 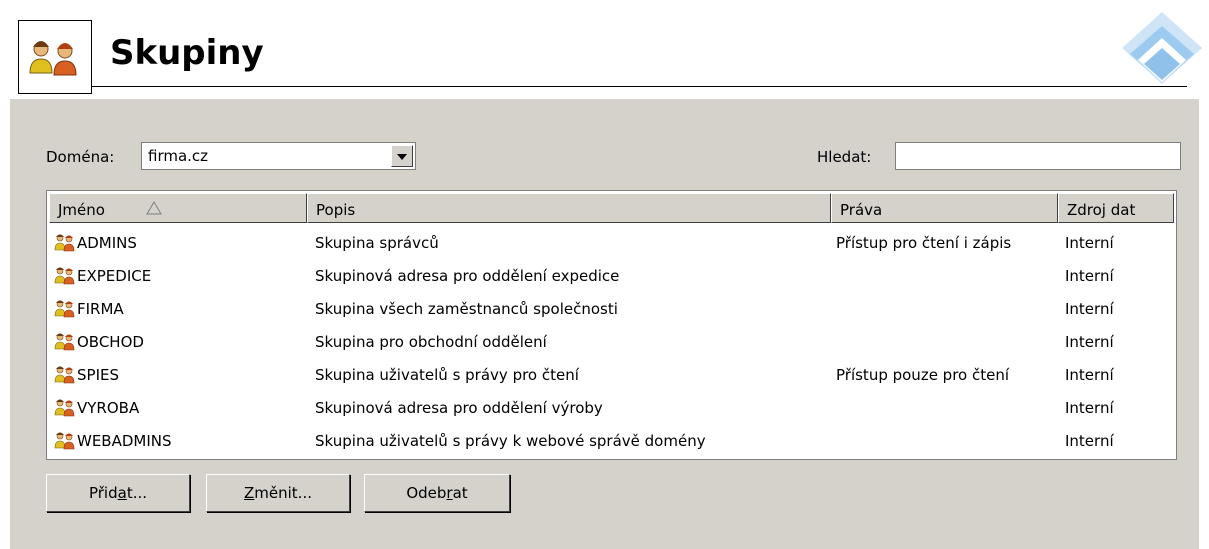 I want to click on column-header-label: Popis, so click(x=336, y=210).